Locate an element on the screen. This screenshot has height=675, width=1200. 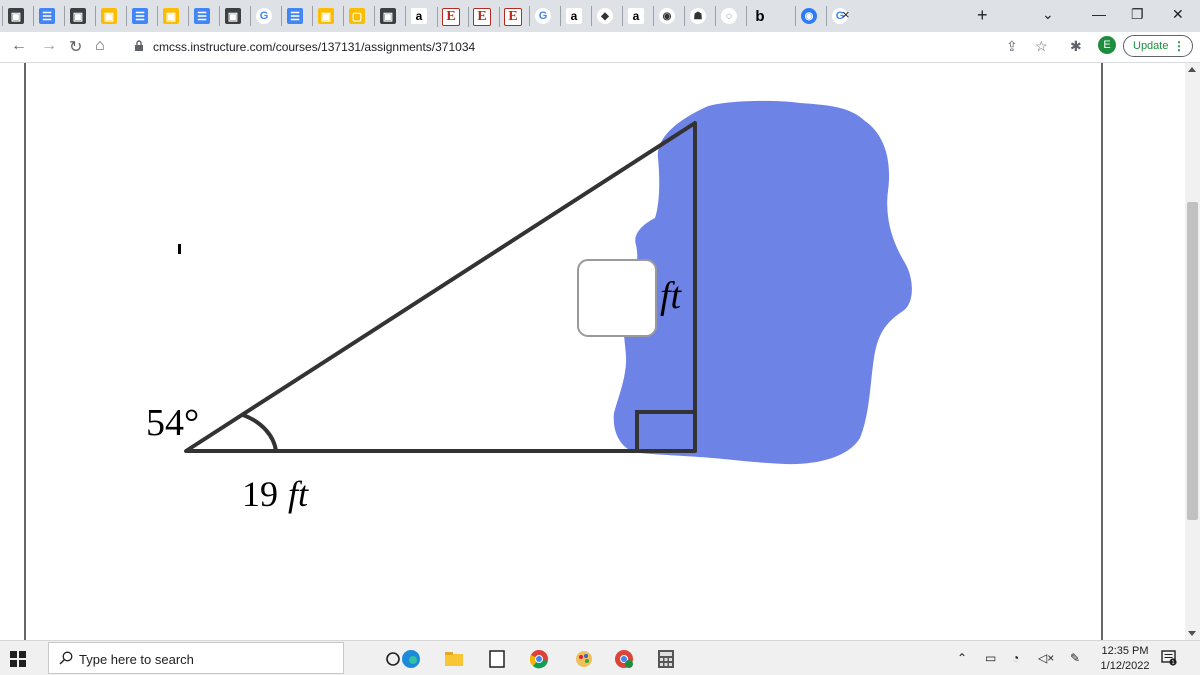
notification-badge: 1 is located at coordinates (1172, 663).